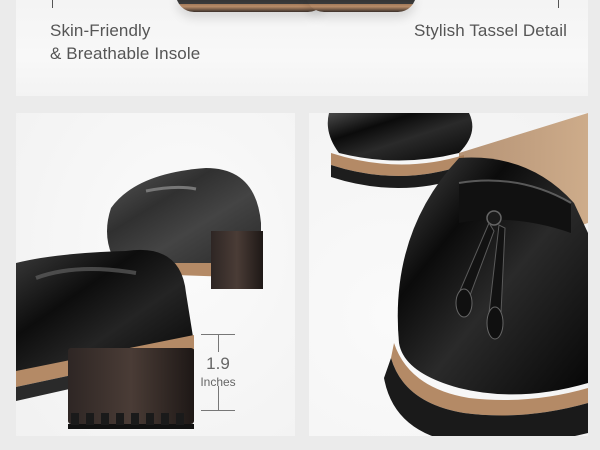 The height and width of the screenshot is (450, 600). Describe the element at coordinates (125, 53) in the screenshot. I see `insole-caption-line2: & Breathable Insole` at that location.